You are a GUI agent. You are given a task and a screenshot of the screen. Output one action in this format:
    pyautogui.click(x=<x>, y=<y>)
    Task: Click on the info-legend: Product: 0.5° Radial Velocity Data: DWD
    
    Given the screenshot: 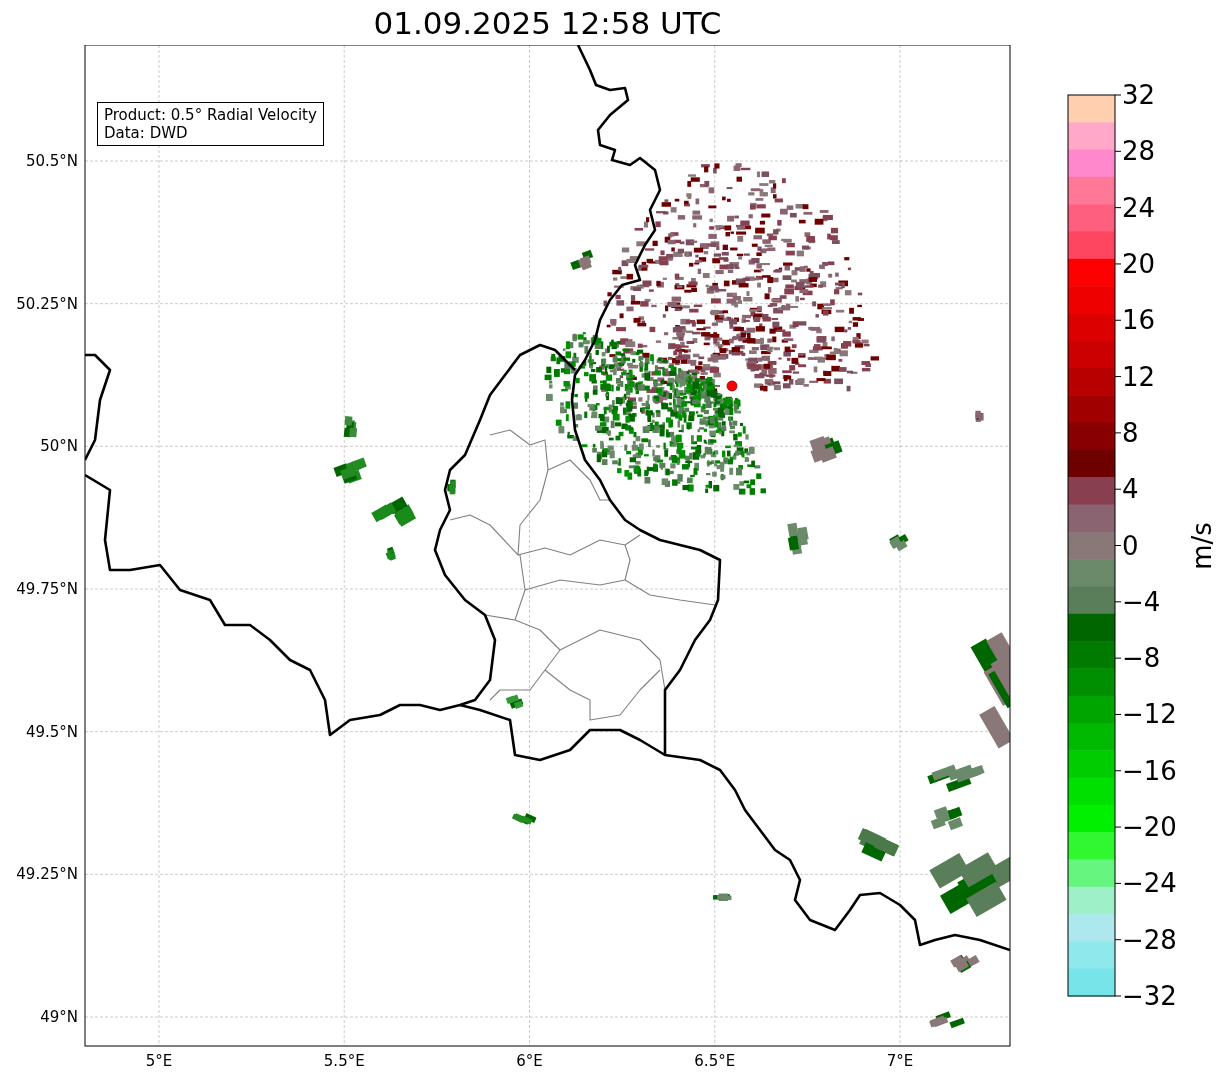 What is the action you would take?
    pyautogui.click(x=210, y=124)
    